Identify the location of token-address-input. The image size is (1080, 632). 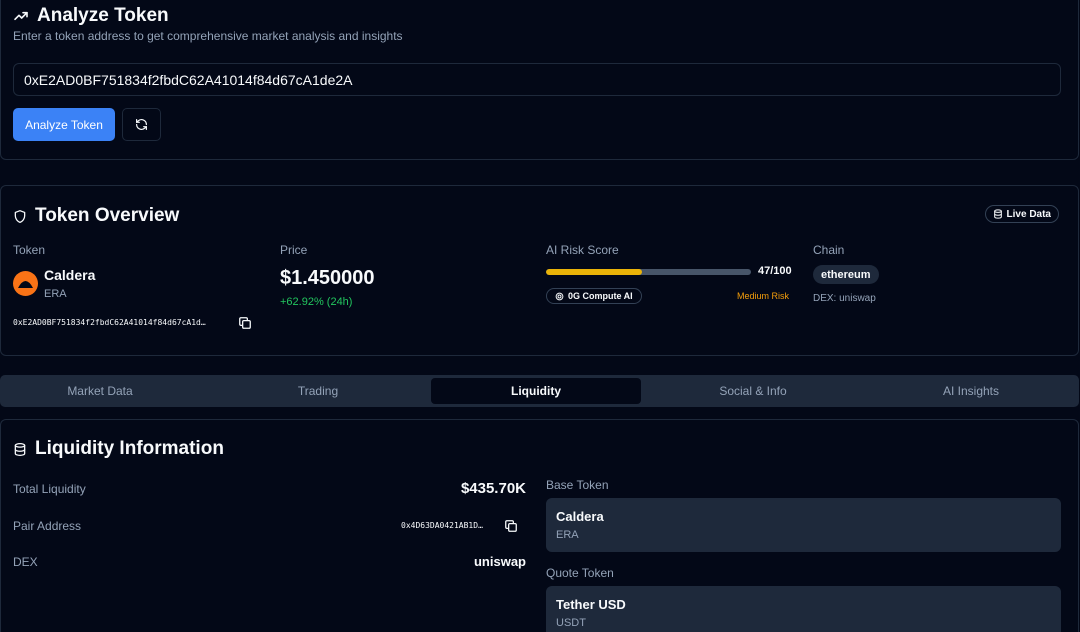
(537, 79).